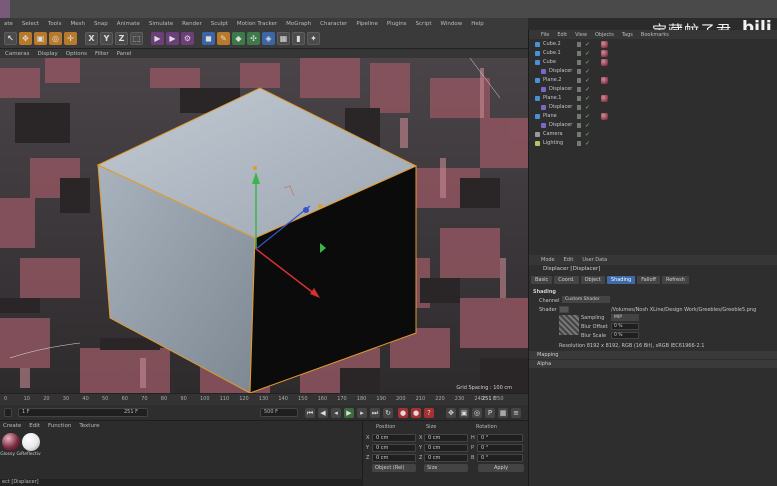  What do you see at coordinates (349, 413) in the screenshot?
I see `play-icon: ▶` at bounding box center [349, 413].